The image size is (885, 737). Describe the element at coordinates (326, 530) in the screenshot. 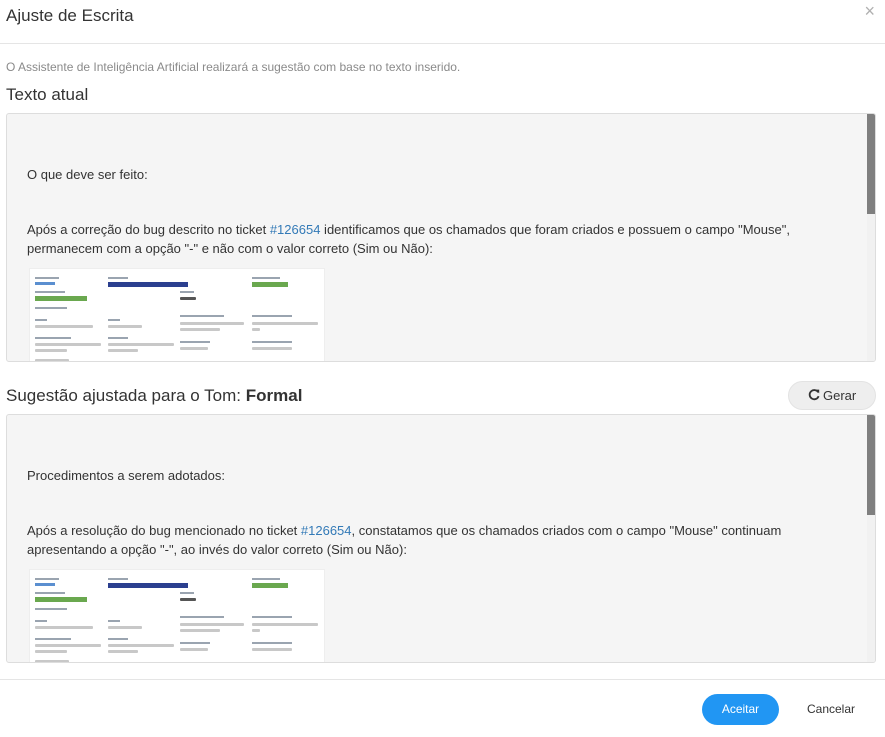

I see `suggestion-ticket-link: #126654` at that location.